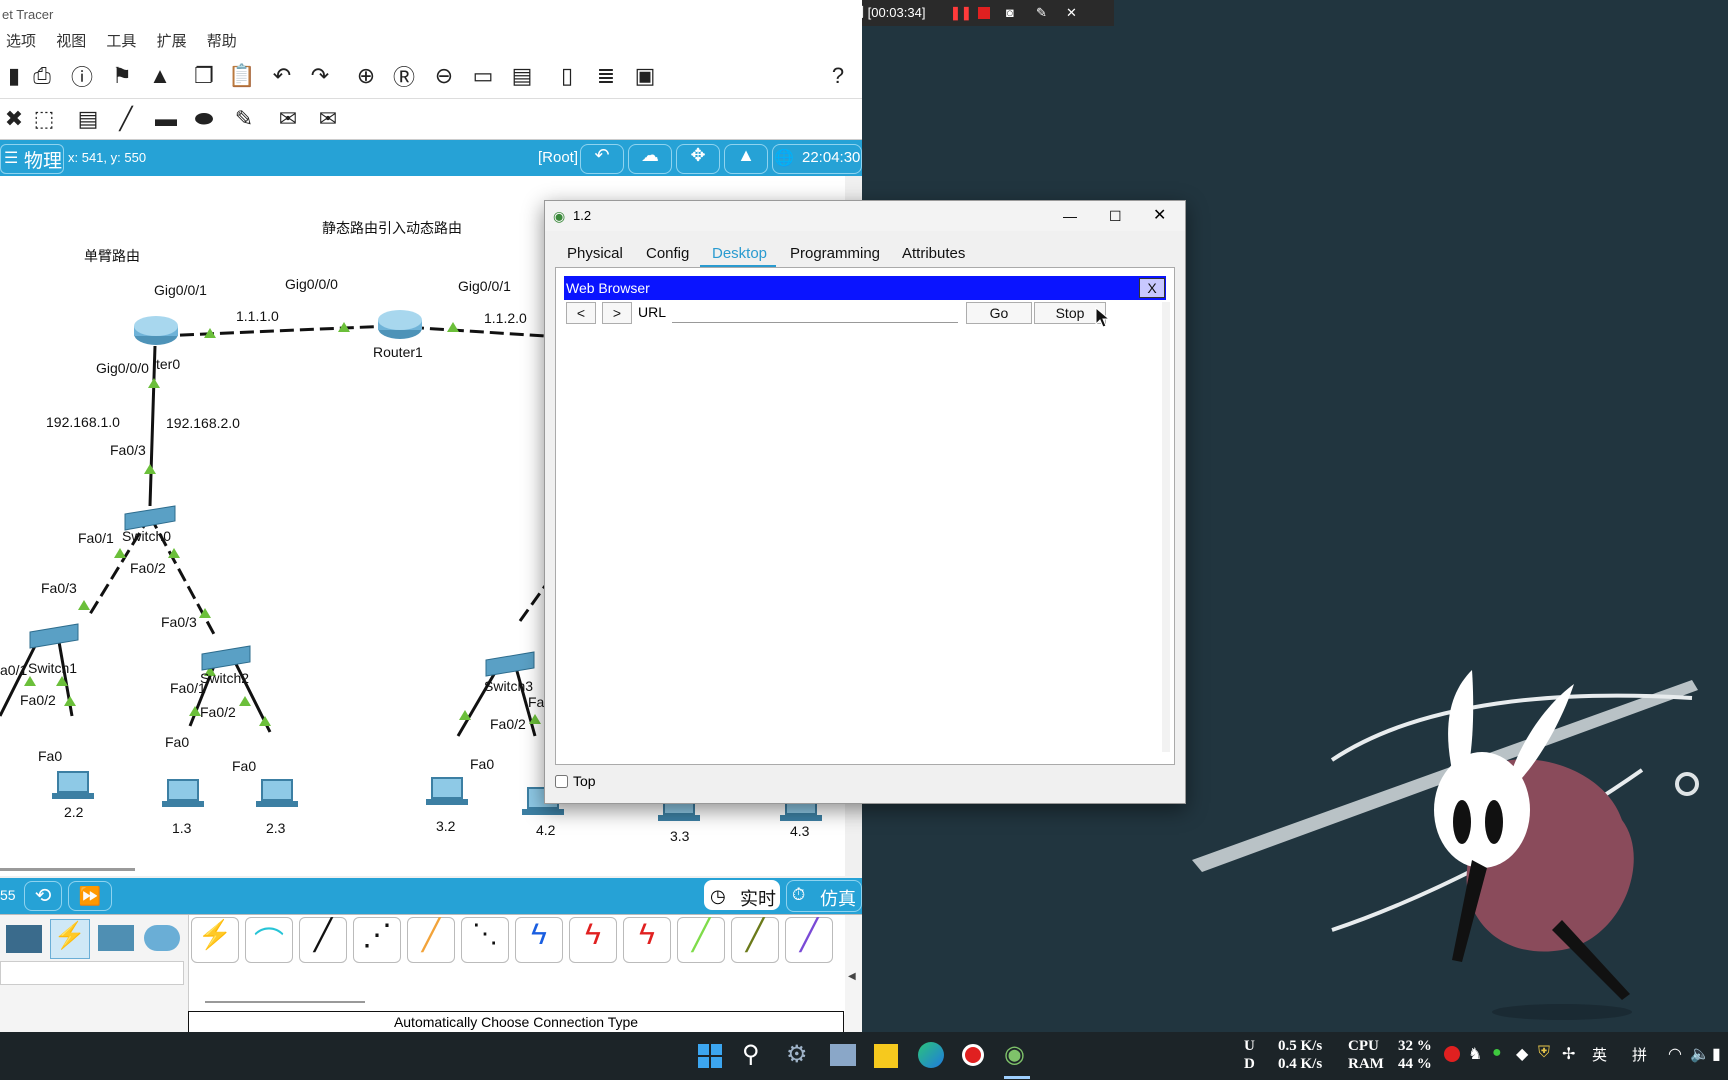  What do you see at coordinates (320, 76) in the screenshot?
I see `redo-icon: ↷` at bounding box center [320, 76].